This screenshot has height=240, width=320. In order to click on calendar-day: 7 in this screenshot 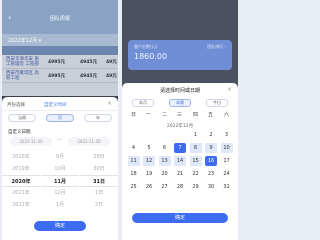, I will do `click(180, 148)`.